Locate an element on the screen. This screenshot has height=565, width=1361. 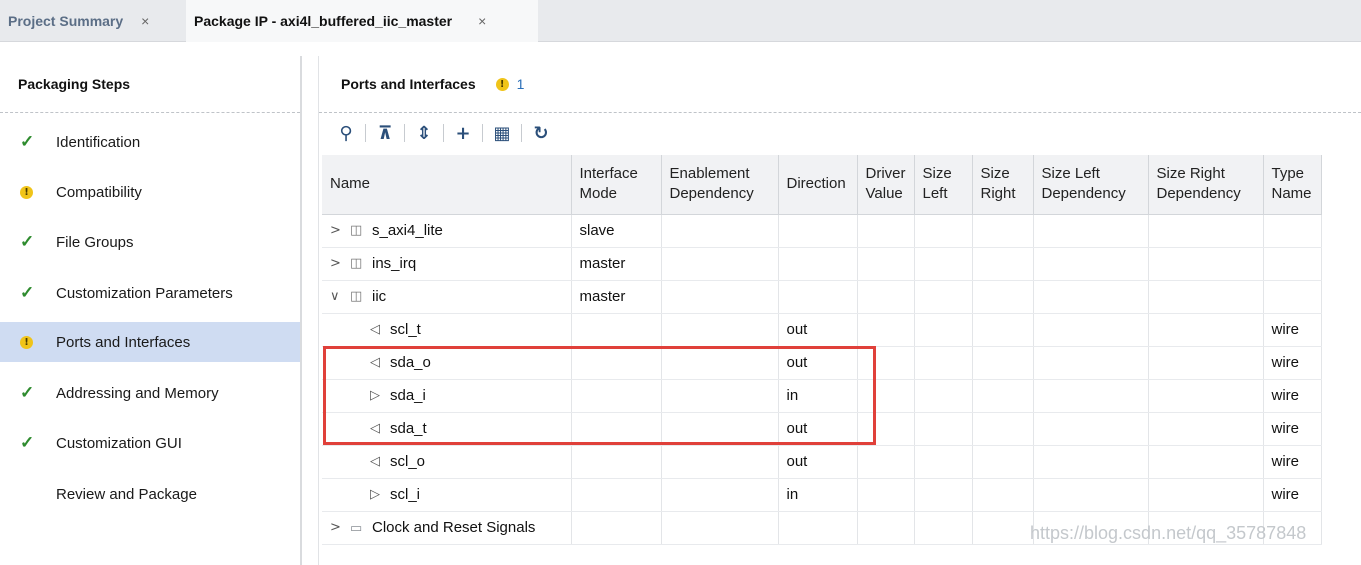
column-header-size-left: Size Left is located at coordinates (943, 185).